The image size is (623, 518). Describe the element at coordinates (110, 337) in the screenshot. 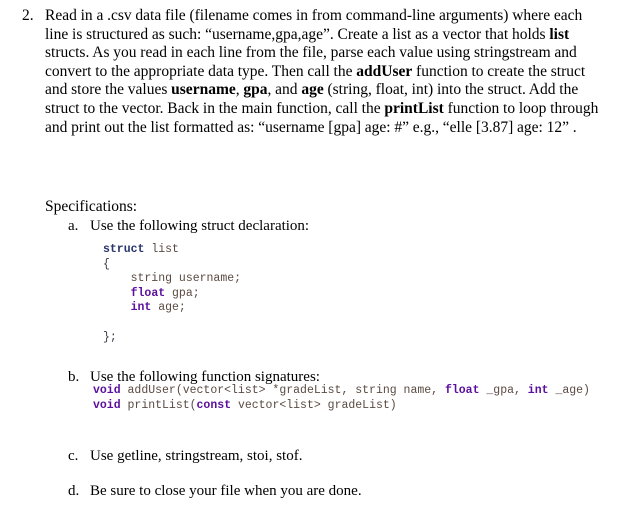

I see `code-token: };` at that location.